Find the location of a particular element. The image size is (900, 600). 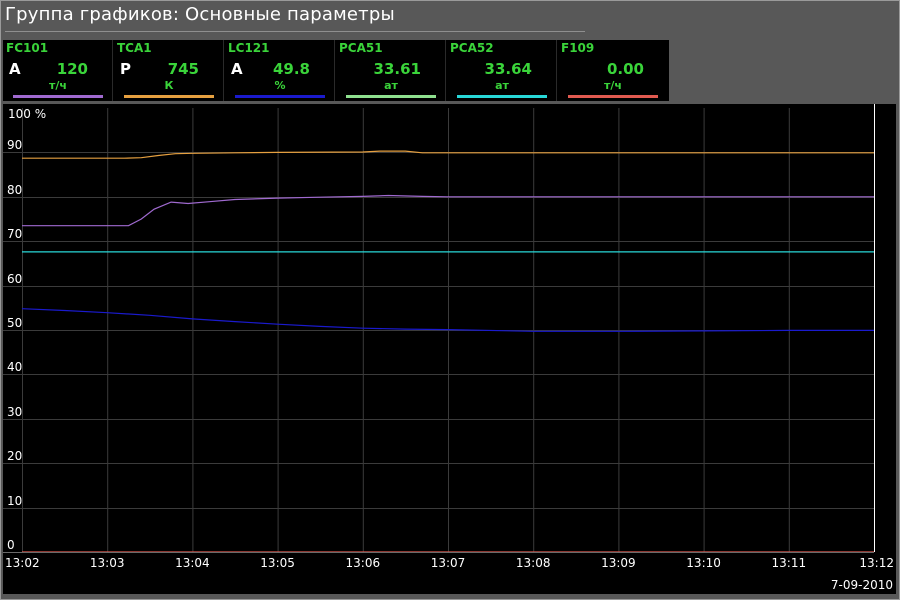

tag-unit: К is located at coordinates (169, 85).